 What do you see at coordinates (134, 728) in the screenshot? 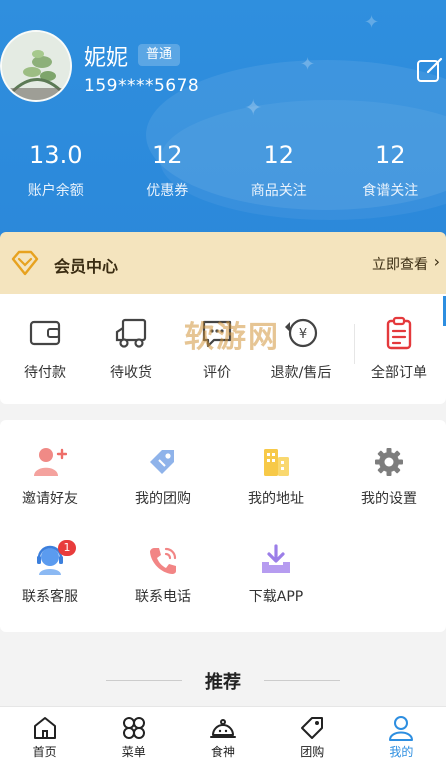
I see `menu-grid-icon` at bounding box center [134, 728].